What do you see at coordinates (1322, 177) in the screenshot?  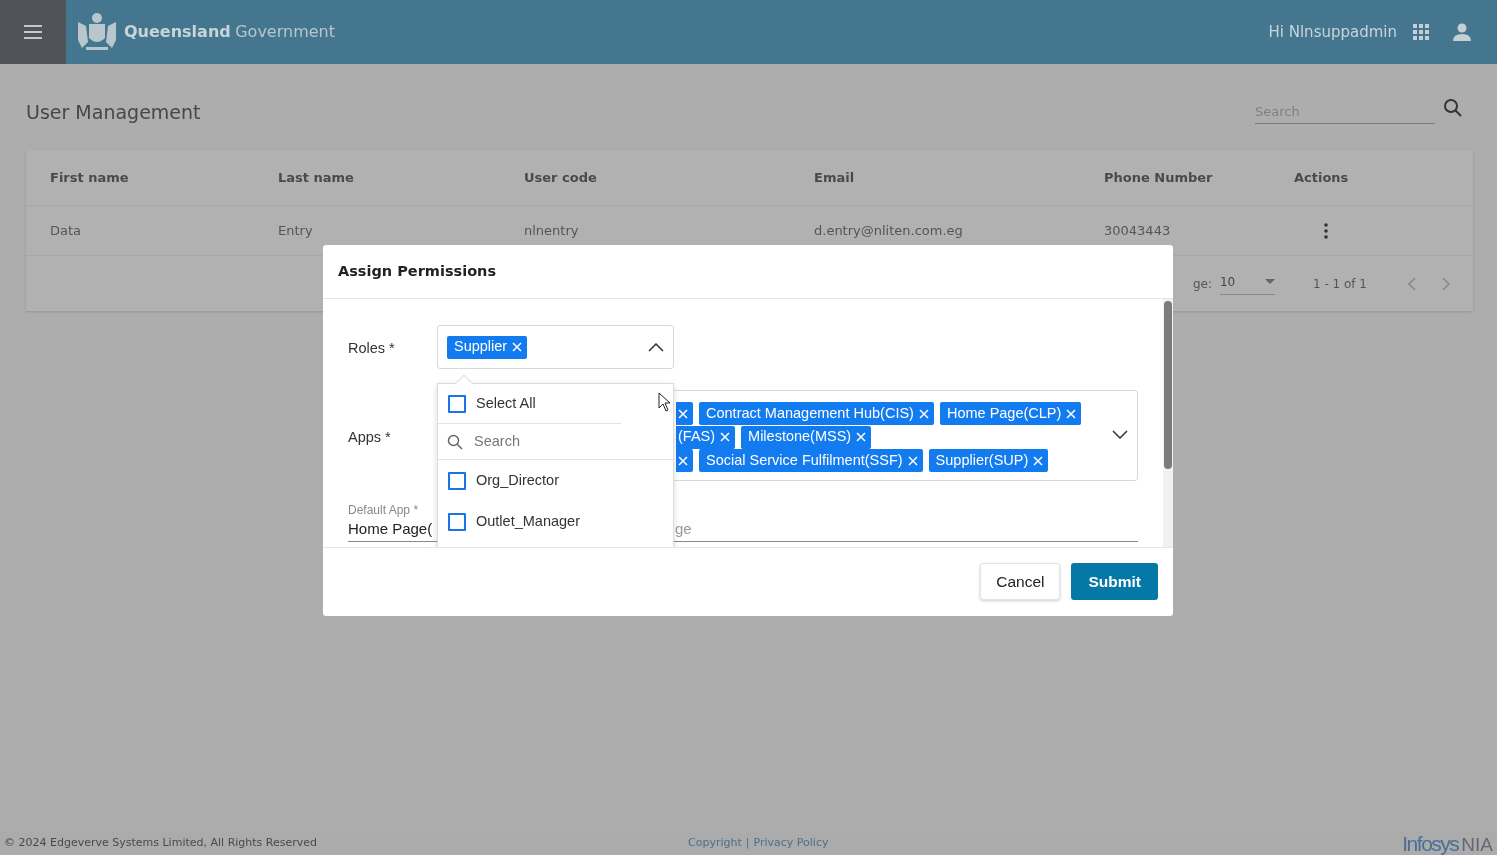 I see `column-header: Actions` at bounding box center [1322, 177].